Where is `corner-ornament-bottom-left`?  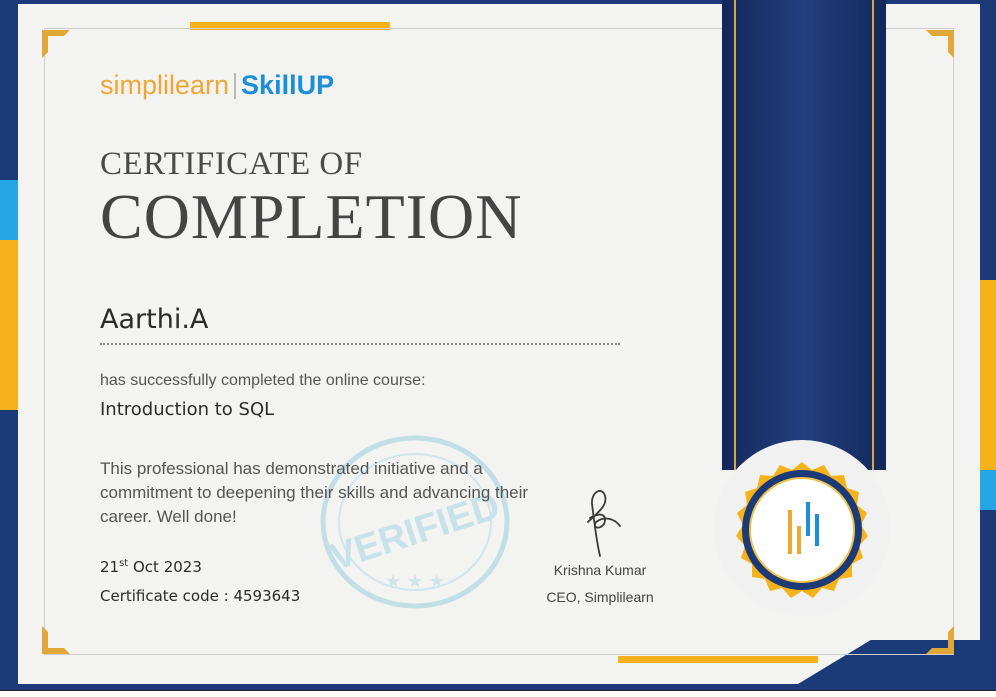
corner-ornament-bottom-left is located at coordinates (56, 640).